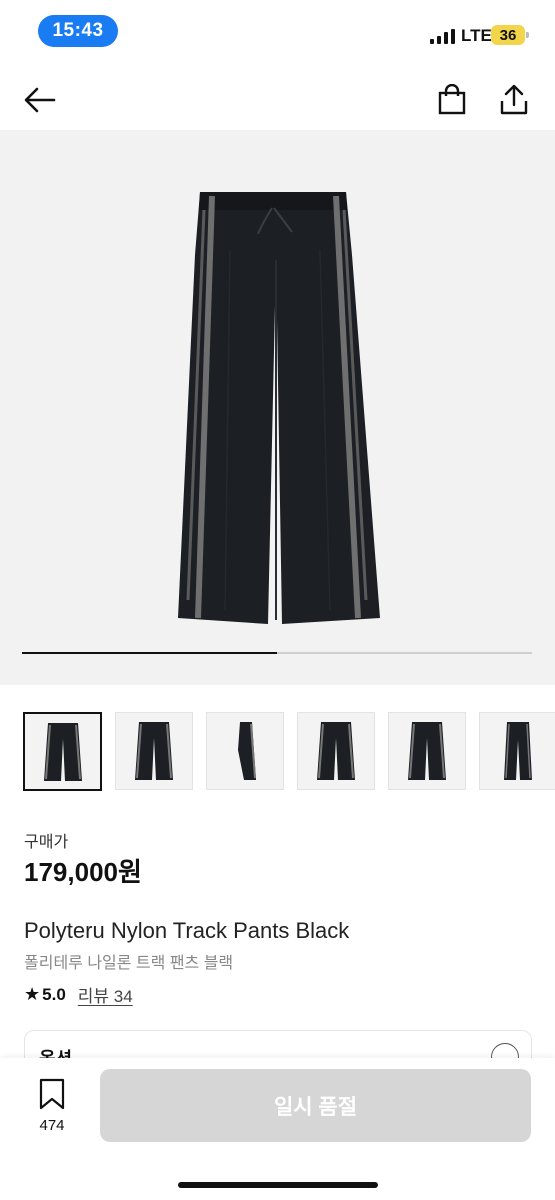 The width and height of the screenshot is (555, 1200). Describe the element at coordinates (129, 963) in the screenshot. I see `product-subtitle: 폴리테루 나일론 트랙 팬츠 블랙` at that location.